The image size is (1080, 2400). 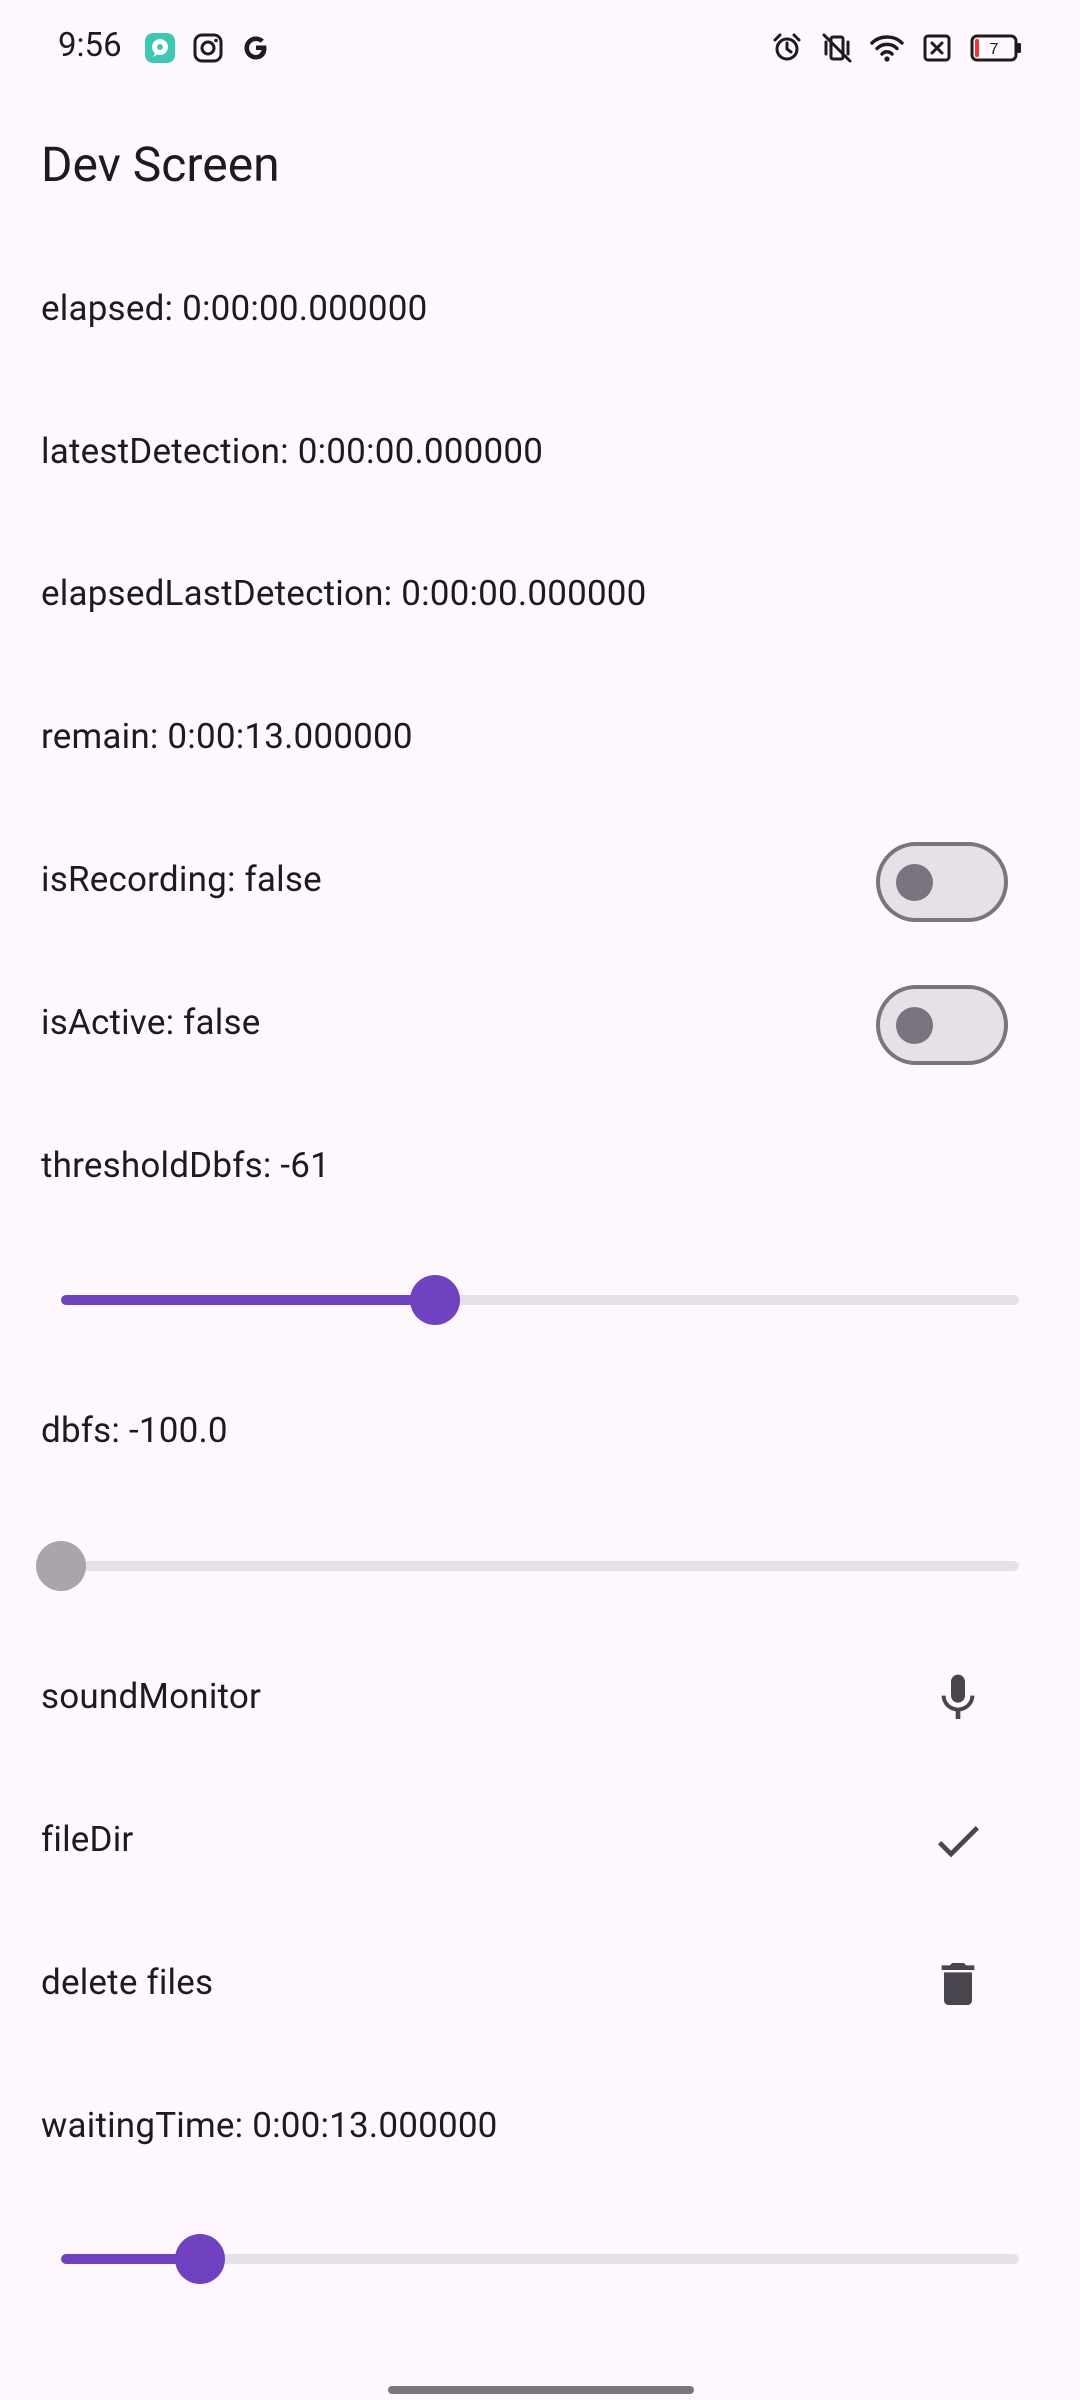 What do you see at coordinates (837, 48) in the screenshot?
I see `vibrate-off-icon` at bounding box center [837, 48].